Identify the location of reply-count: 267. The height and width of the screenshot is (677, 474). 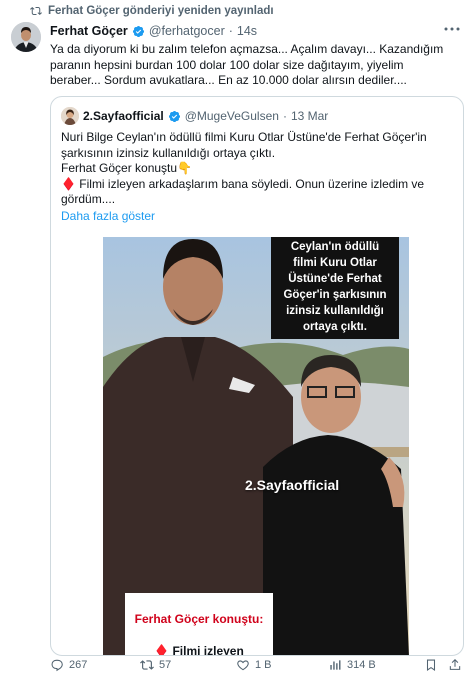
(78, 665).